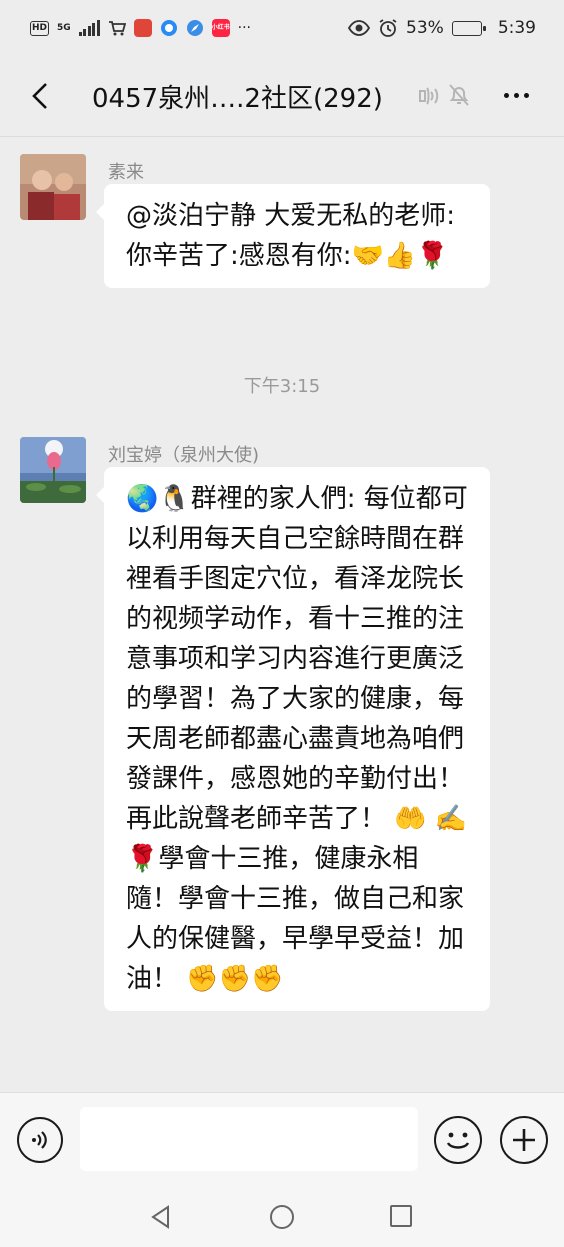  I want to click on avatar-lotus-icon, so click(53, 470).